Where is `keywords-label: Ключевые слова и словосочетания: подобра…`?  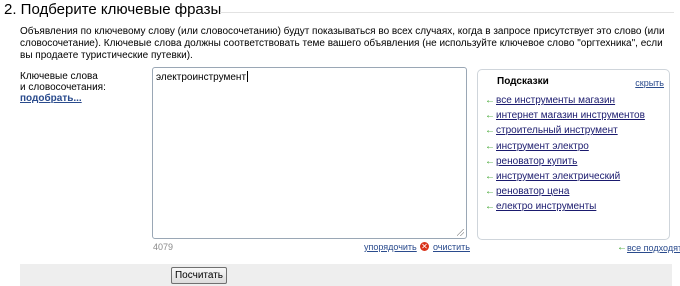
keywords-label: Ключевые слова и словосочетания: подобра… is located at coordinates (80, 87).